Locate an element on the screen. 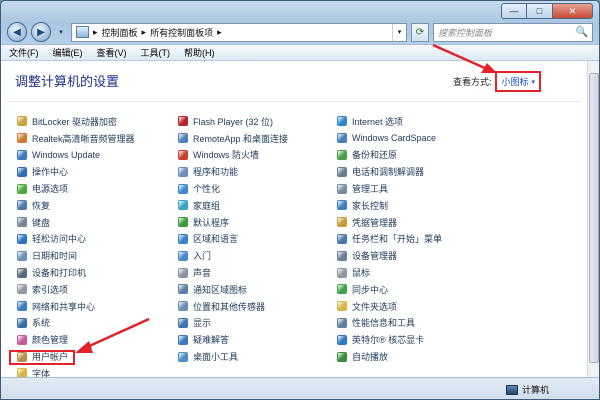 The image size is (600, 400). phone-icon is located at coordinates (342, 171).